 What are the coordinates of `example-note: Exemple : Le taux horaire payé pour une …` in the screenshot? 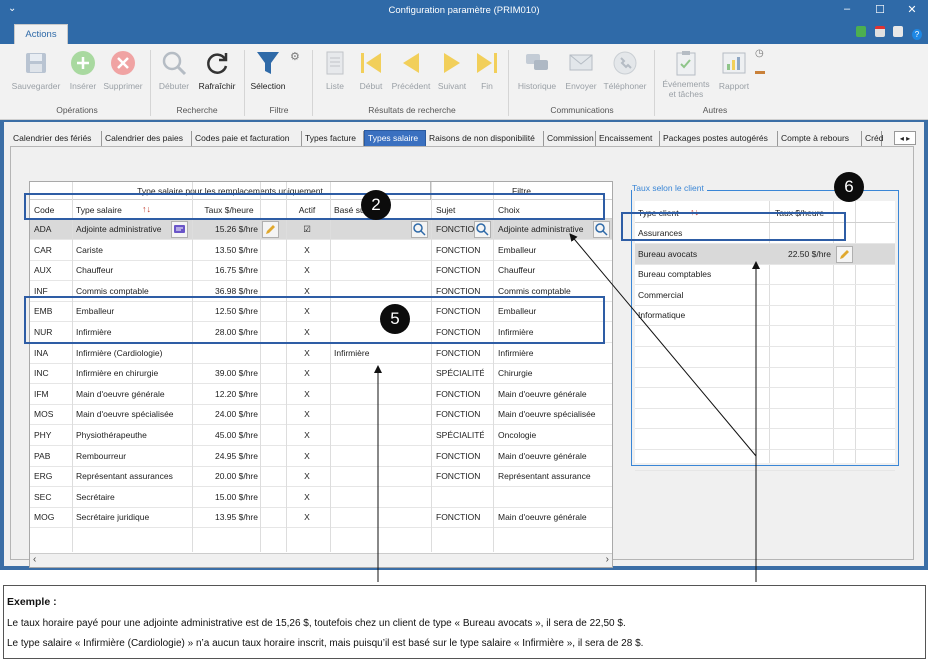 It's located at (464, 622).